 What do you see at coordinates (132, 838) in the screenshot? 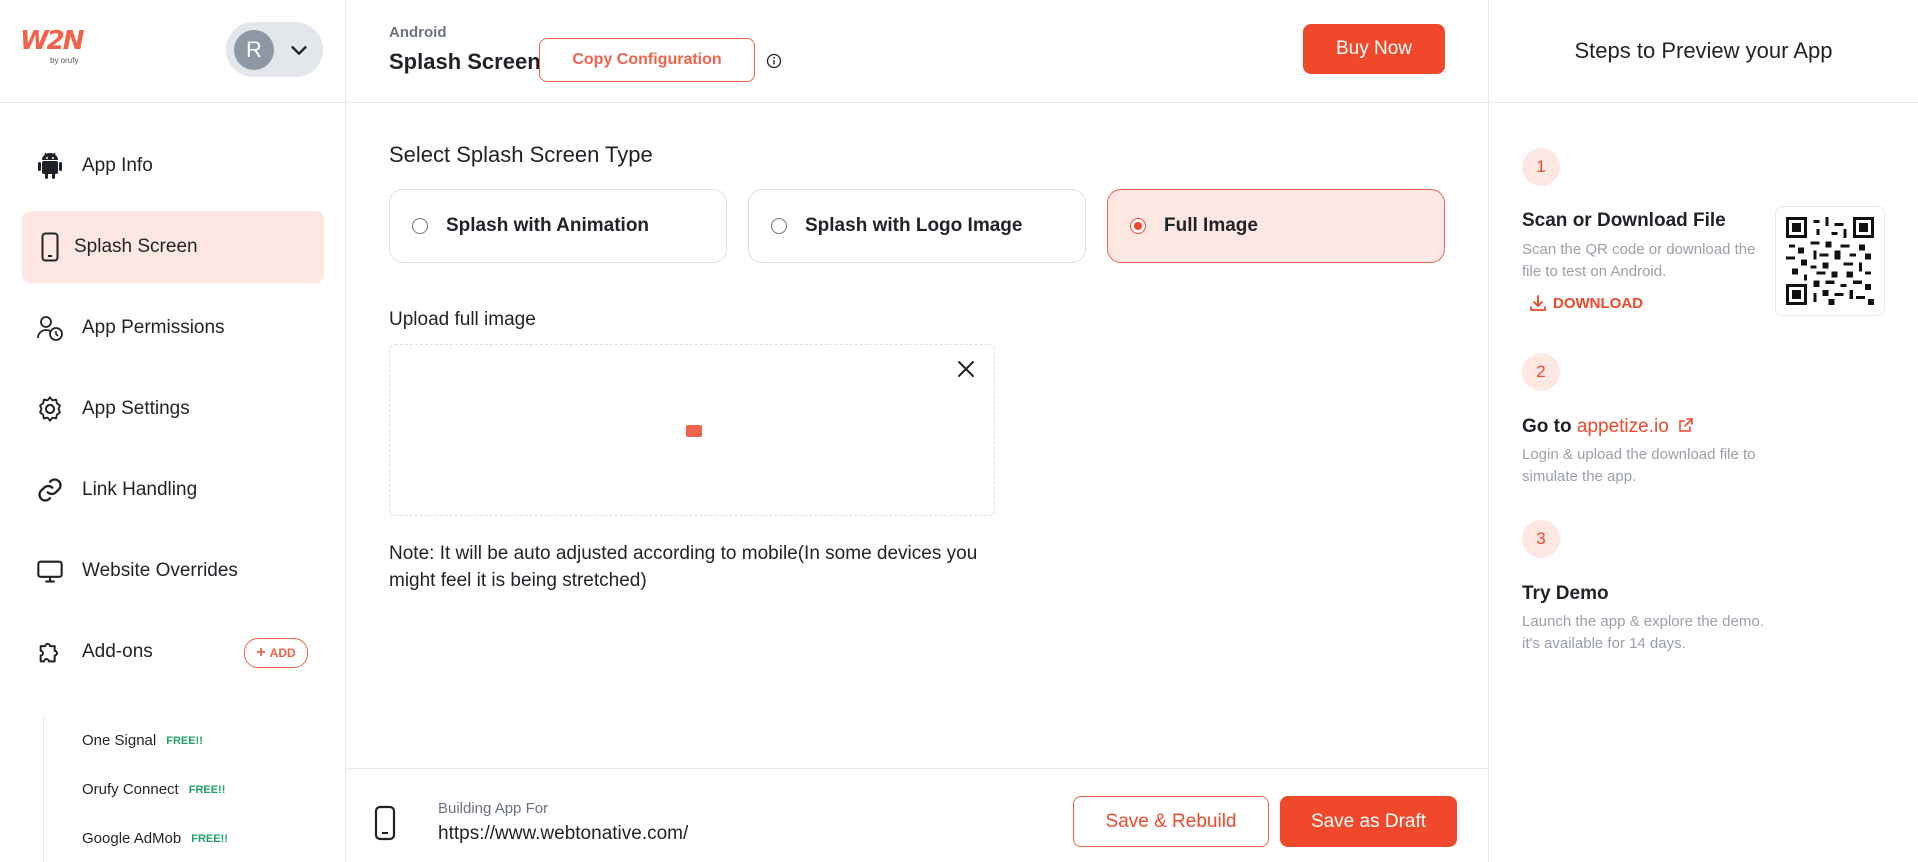
I see `addon-label: Google AdMob` at bounding box center [132, 838].